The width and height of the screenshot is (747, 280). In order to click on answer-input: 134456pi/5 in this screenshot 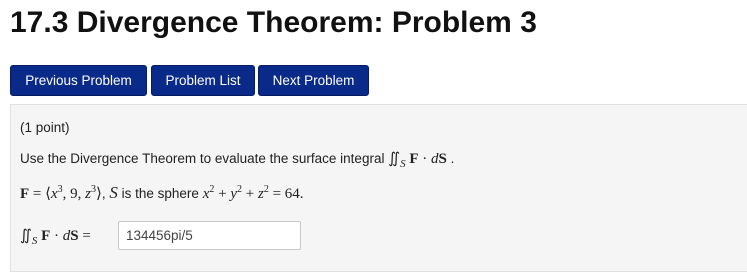, I will do `click(209, 235)`.